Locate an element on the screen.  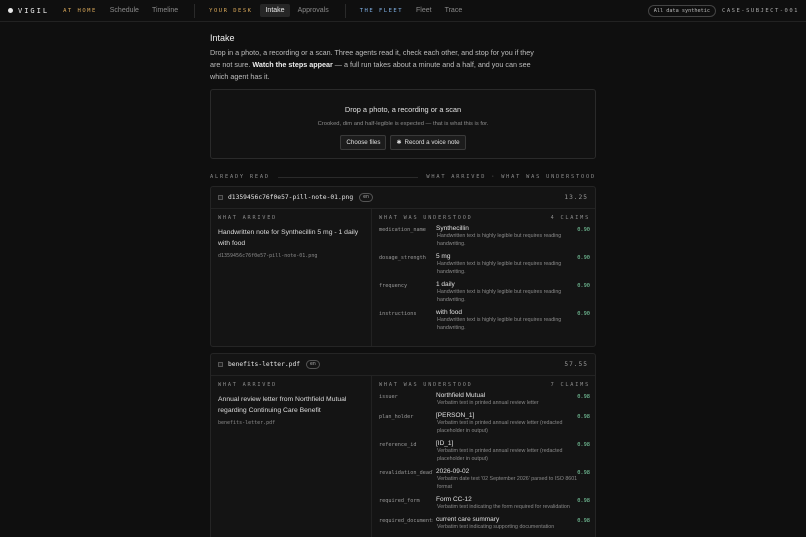
already-read-label: ALREADY READ is located at coordinates (240, 177).